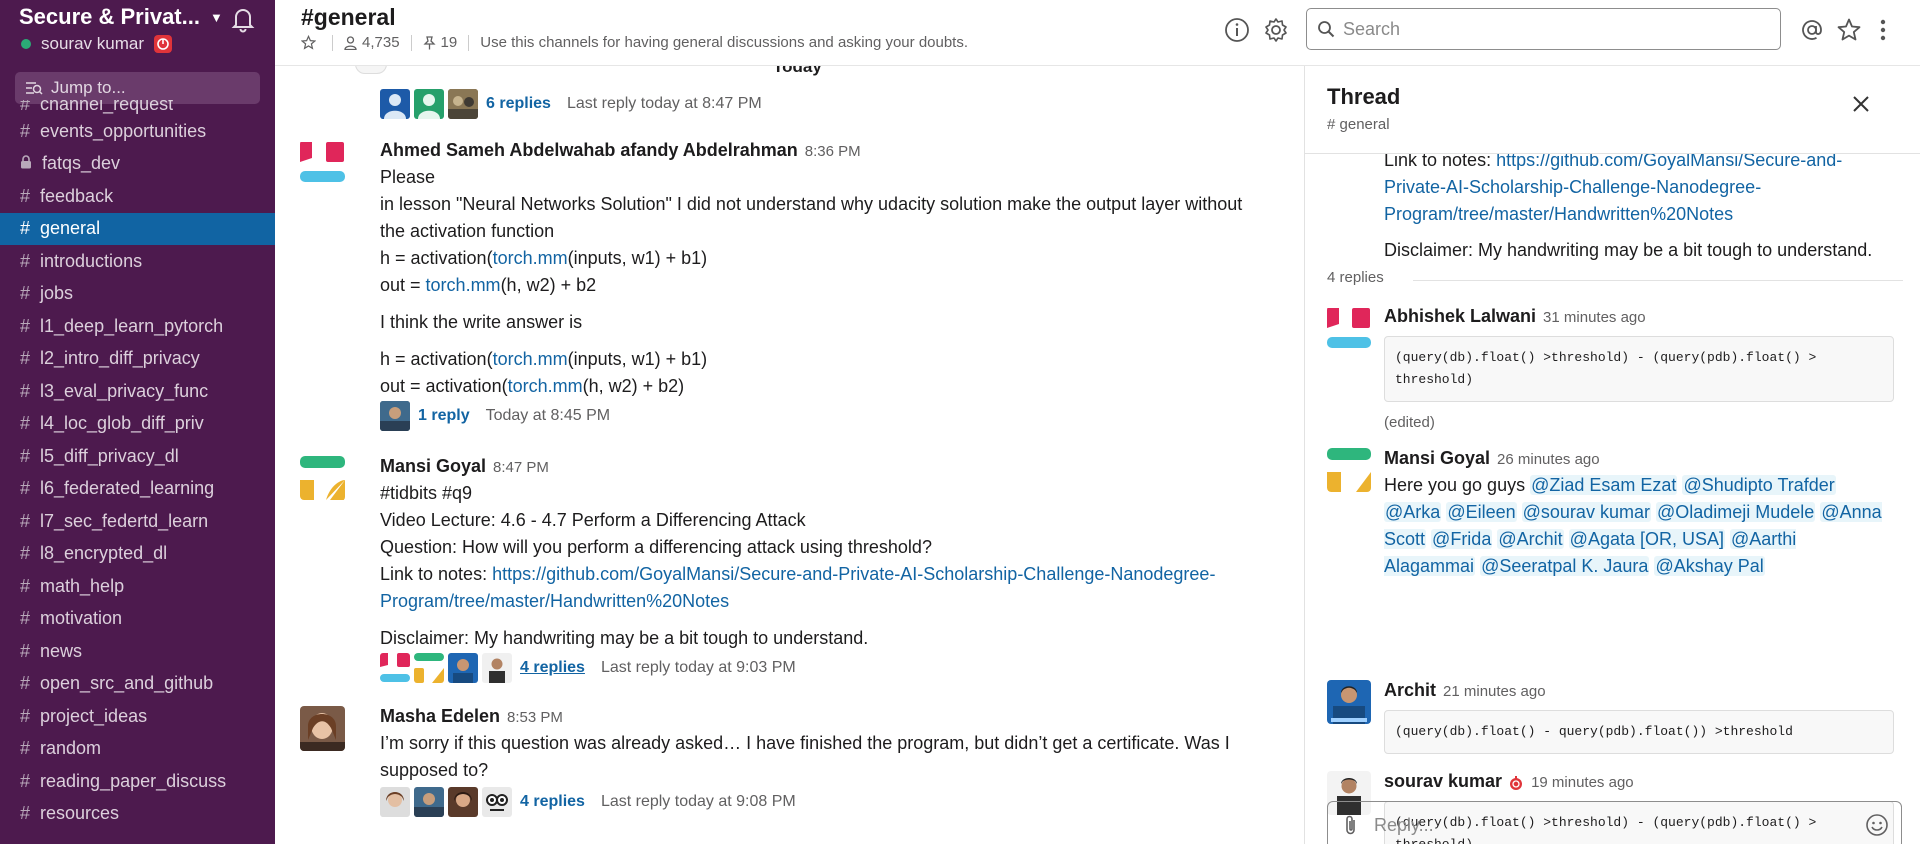  What do you see at coordinates (137, 326) in the screenshot?
I see `sidebar-item-l1-deep-learn-pytorch: # l1_deep_learn_pytorch` at bounding box center [137, 326].